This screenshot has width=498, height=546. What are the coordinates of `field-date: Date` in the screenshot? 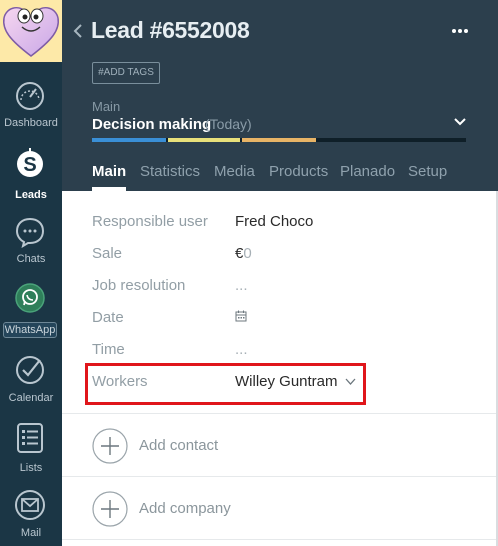 It's located at (280, 317).